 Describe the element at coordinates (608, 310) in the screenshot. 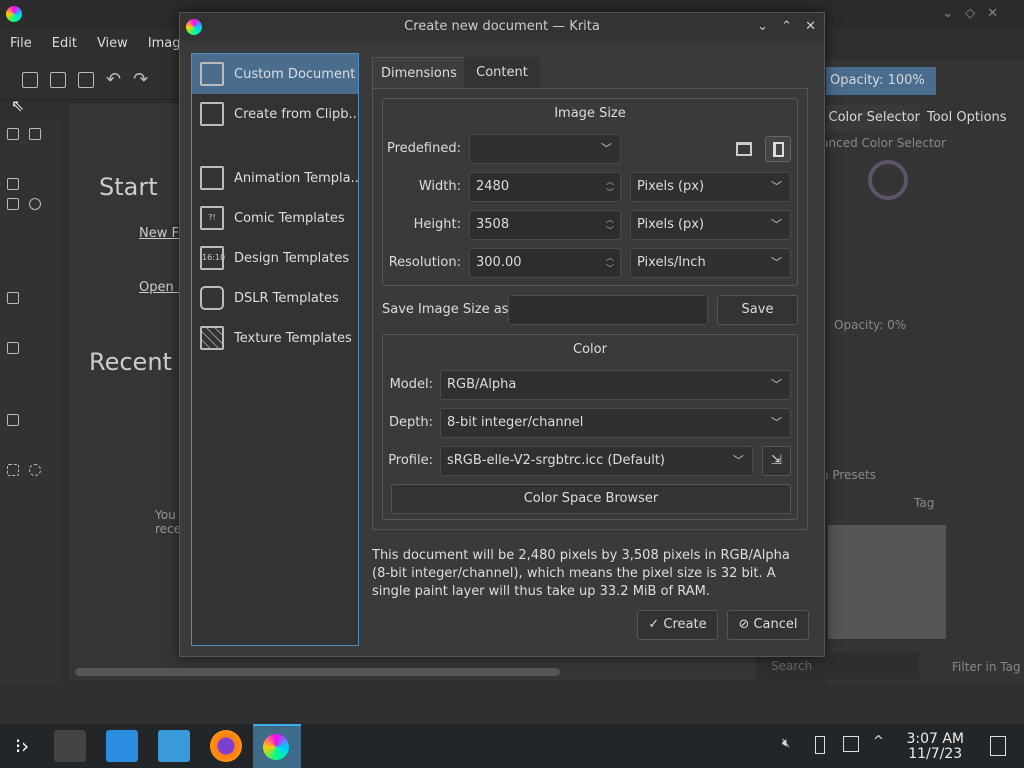

I see `save-size-input` at that location.